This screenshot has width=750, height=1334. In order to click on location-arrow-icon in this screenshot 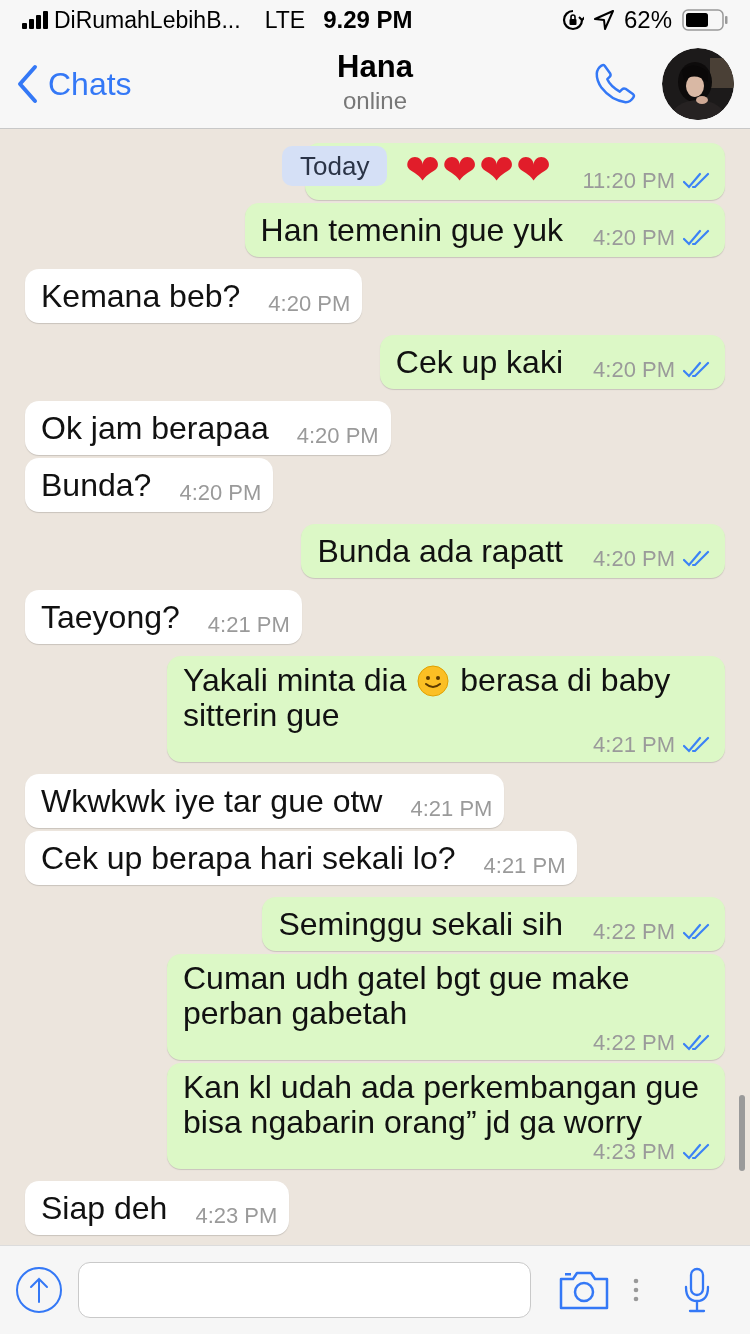, I will do `click(603, 20)`.